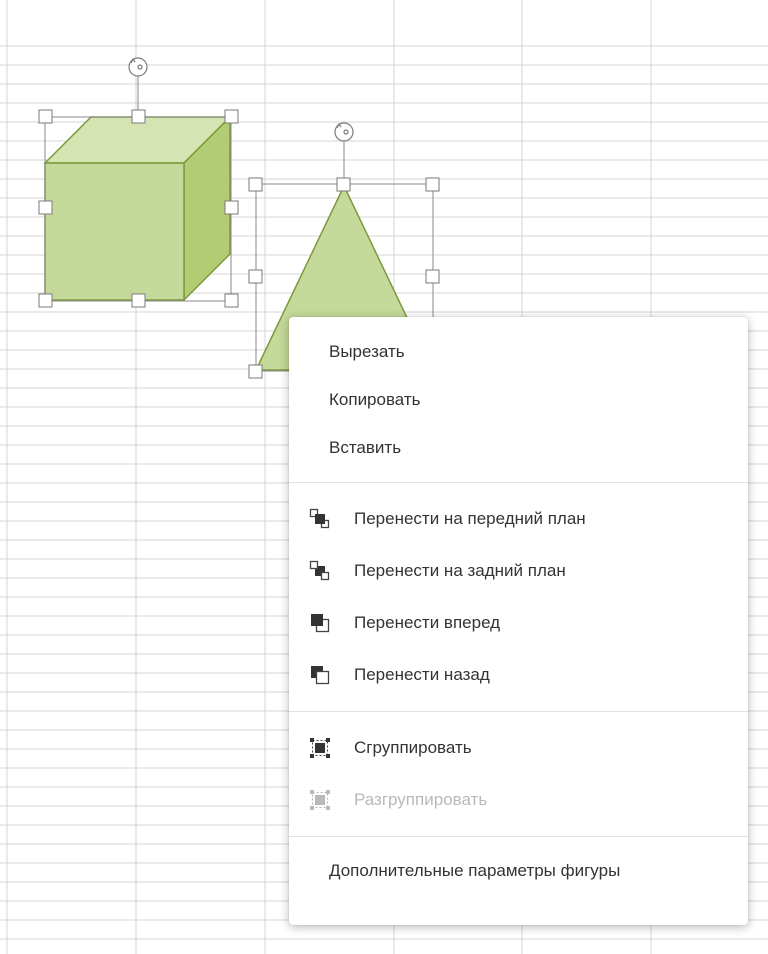 The width and height of the screenshot is (768, 954). Describe the element at coordinates (320, 675) in the screenshot. I see `send-backward-icon` at that location.